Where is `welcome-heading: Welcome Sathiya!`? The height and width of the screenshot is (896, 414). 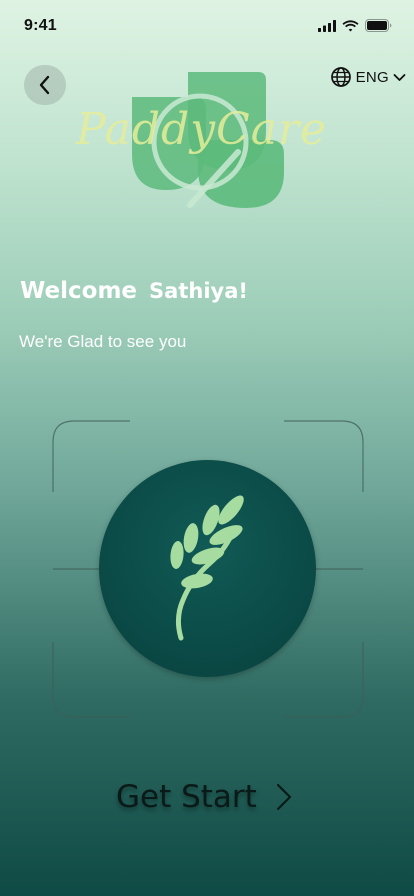 welcome-heading: Welcome Sathiya! is located at coordinates (134, 291).